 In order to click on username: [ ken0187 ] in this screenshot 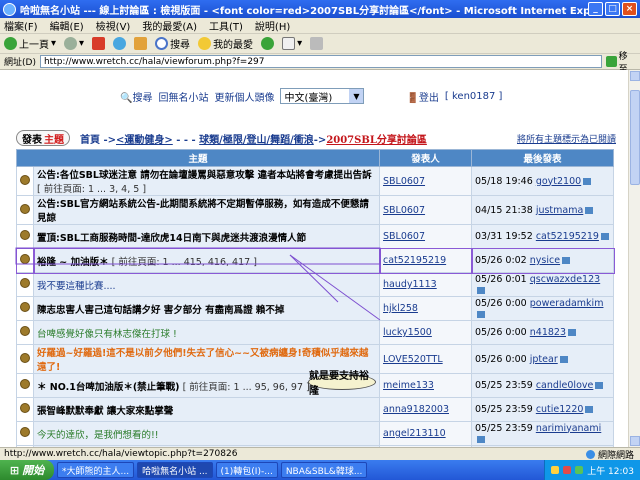, I will do `click(473, 96)`.